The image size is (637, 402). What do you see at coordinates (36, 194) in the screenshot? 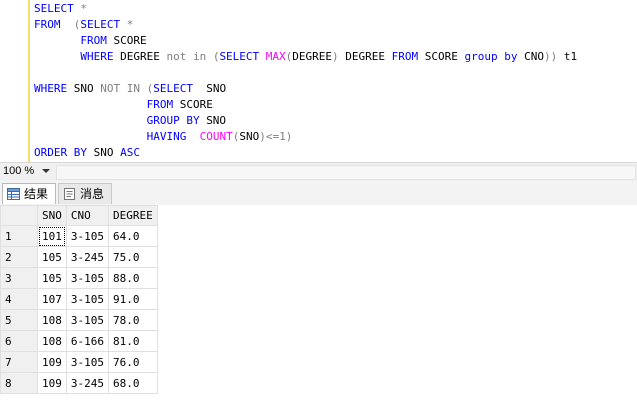
I see `tab-results-label: 结果` at bounding box center [36, 194].